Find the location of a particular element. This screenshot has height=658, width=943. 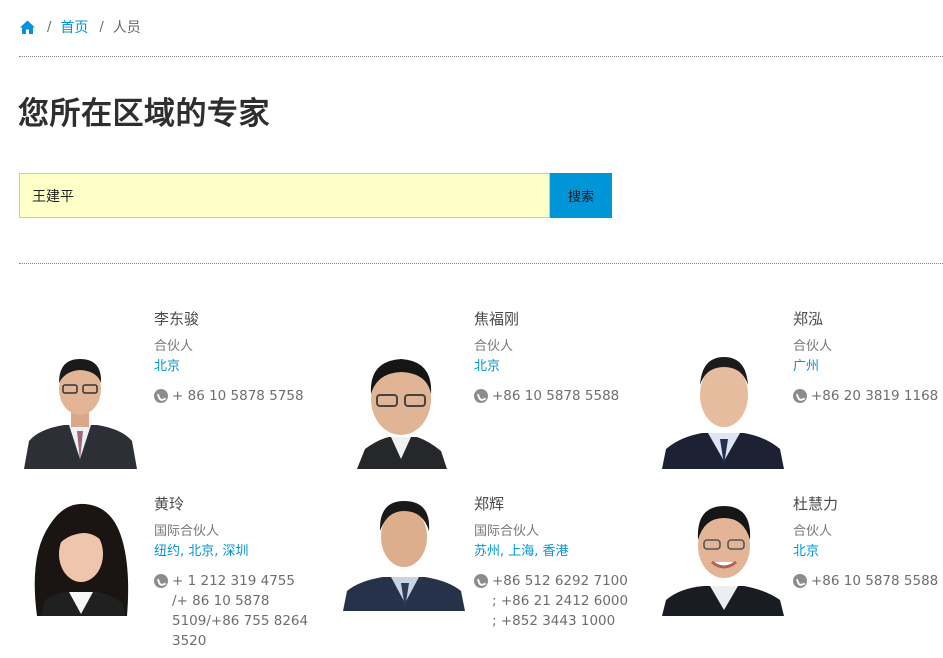

person-name: 黄玲 is located at coordinates (234, 504).